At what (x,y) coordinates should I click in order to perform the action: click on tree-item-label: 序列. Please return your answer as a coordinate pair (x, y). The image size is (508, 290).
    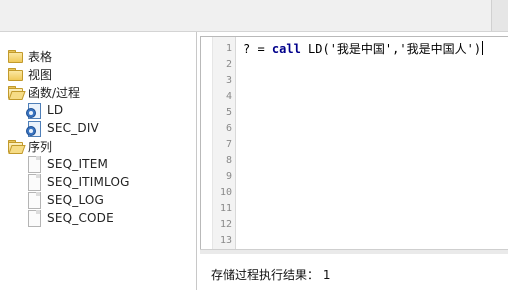
    Looking at the image, I should click on (40, 146).